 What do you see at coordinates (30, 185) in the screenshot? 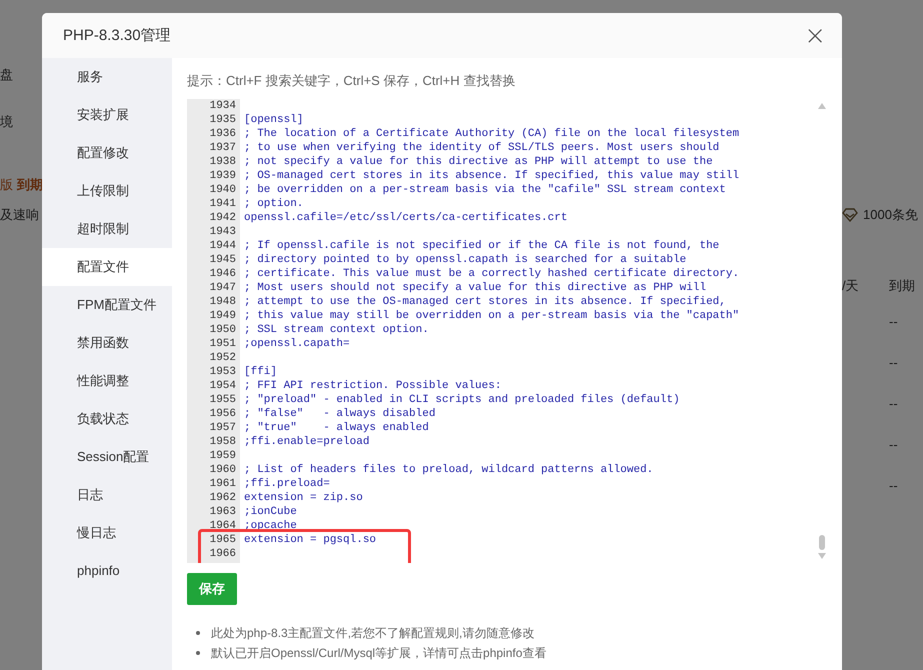
I see `background-text: 到期` at bounding box center [30, 185].